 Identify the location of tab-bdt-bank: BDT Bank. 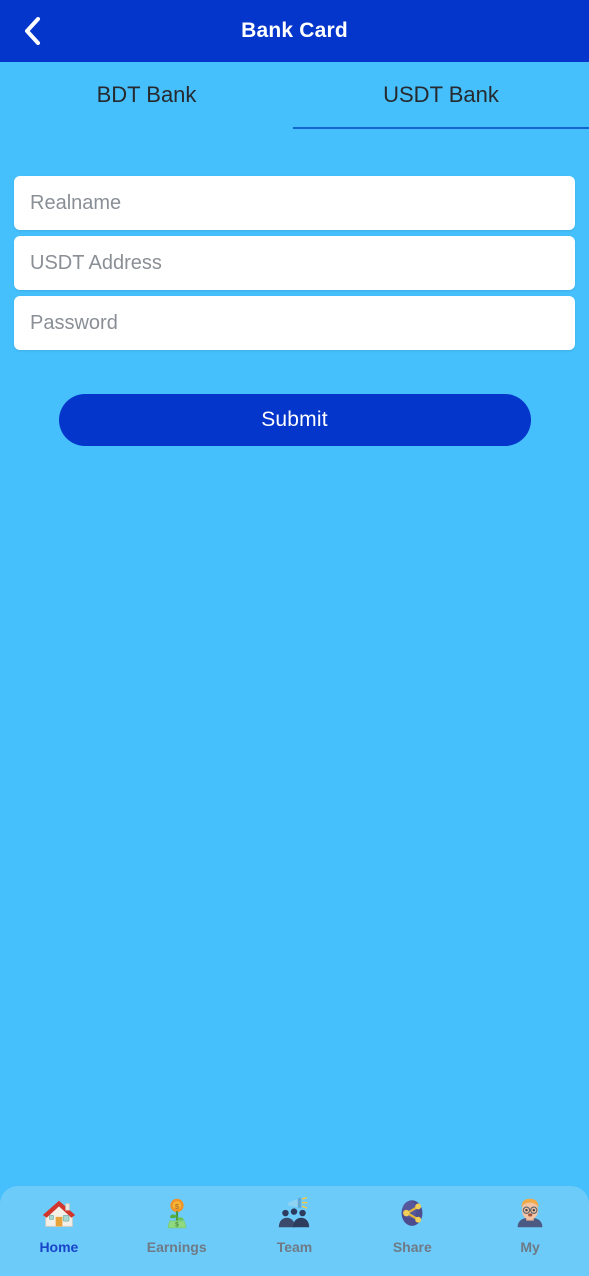
(146, 98).